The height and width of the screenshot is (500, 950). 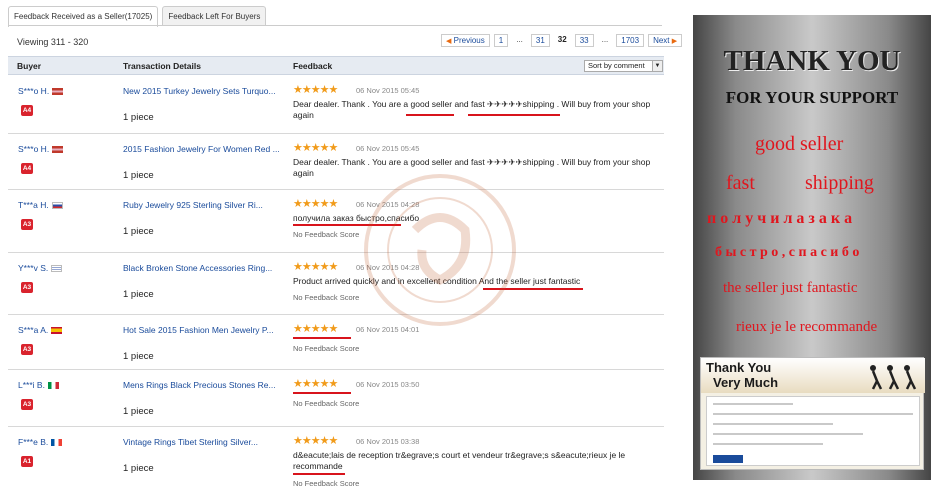 I want to click on thank-you-card: Thank You Very Much, so click(x=812, y=413).